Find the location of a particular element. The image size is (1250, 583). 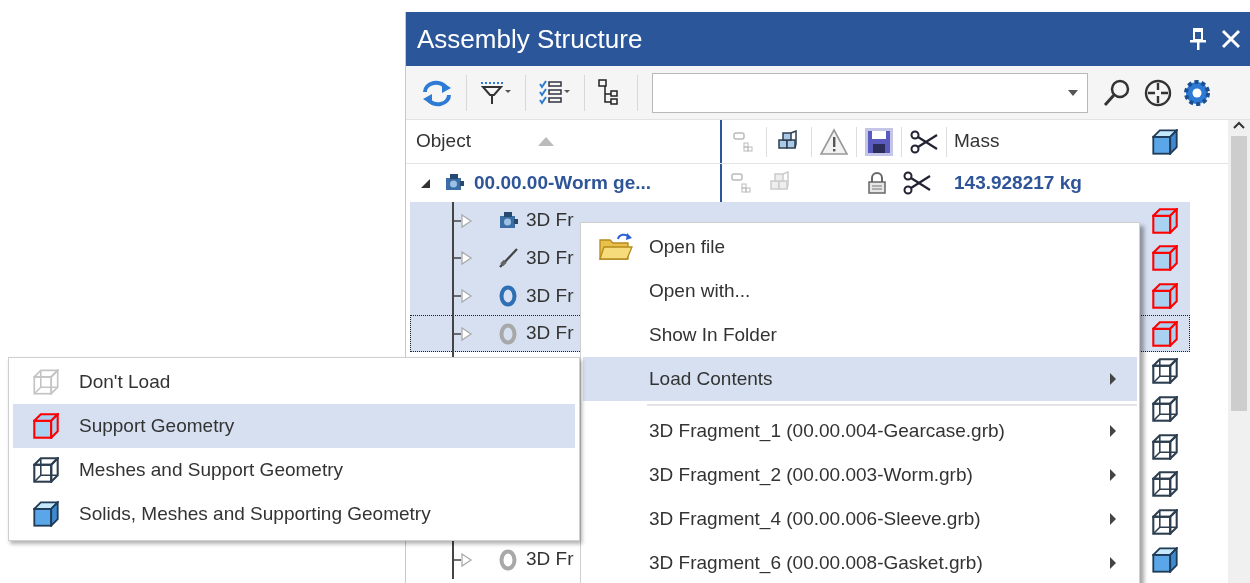

scroll-up-icon is located at coordinates (1239, 125).